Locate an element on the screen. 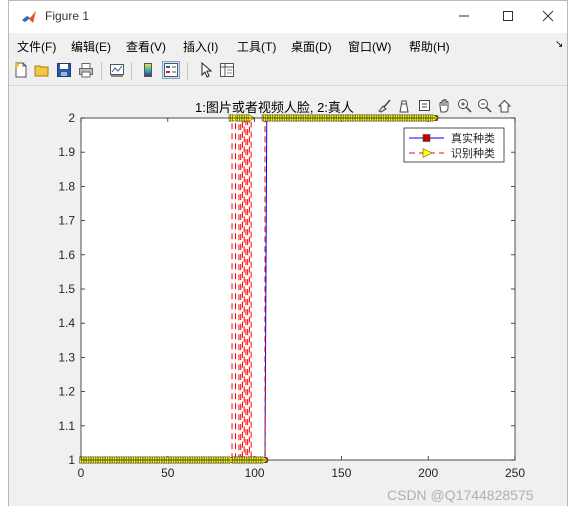  menu-window: 窗口(W) is located at coordinates (369, 46).